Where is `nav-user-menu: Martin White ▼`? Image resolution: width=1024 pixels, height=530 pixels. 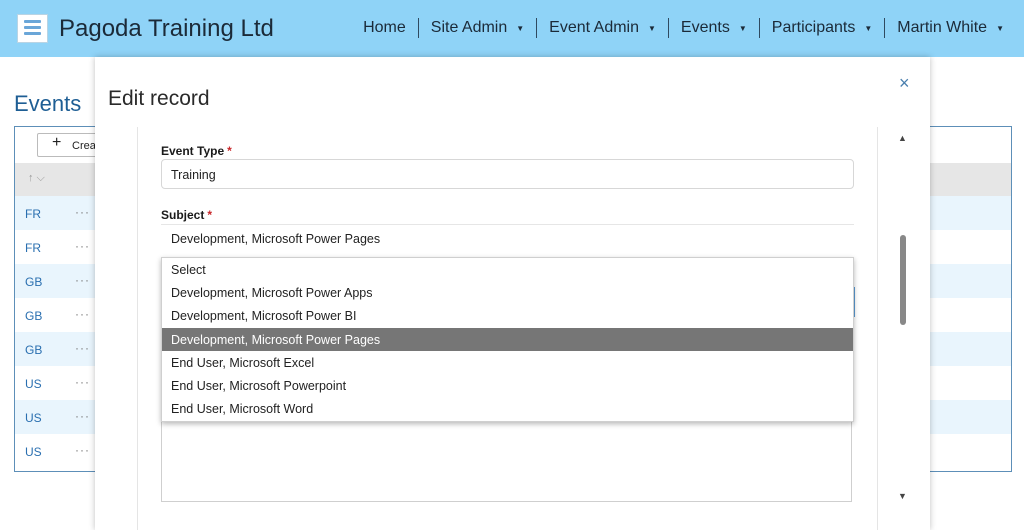
nav-user-menu: Martin White ▼ is located at coordinates (950, 28).